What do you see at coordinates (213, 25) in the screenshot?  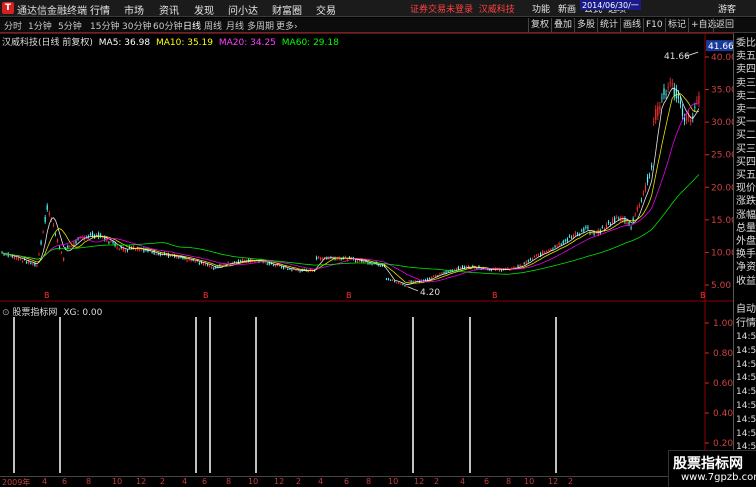 I see `tab-weekly: 周线` at bounding box center [213, 25].